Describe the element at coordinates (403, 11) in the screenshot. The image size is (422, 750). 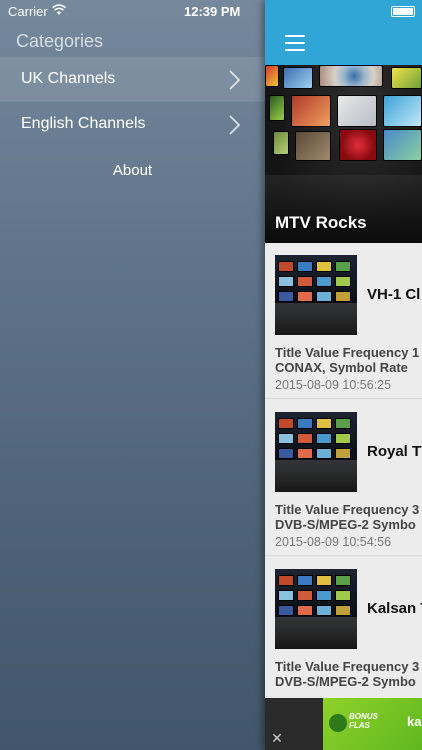
I see `battery-icon` at that location.